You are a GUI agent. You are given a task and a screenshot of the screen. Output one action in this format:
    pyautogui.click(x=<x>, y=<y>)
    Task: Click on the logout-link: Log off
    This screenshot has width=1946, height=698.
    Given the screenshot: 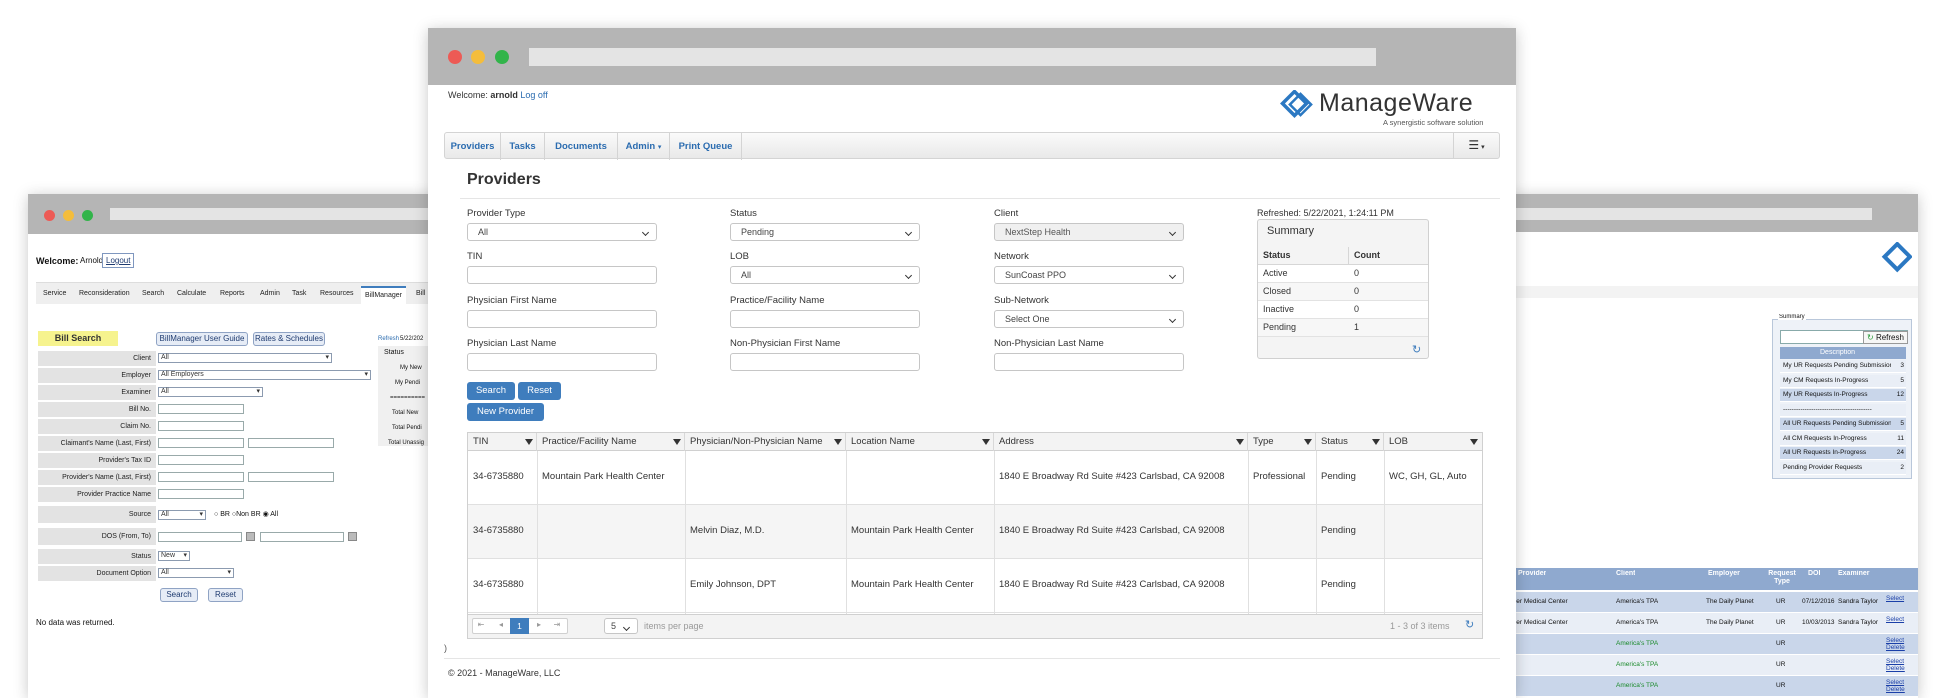 What is the action you would take?
    pyautogui.click(x=533, y=95)
    